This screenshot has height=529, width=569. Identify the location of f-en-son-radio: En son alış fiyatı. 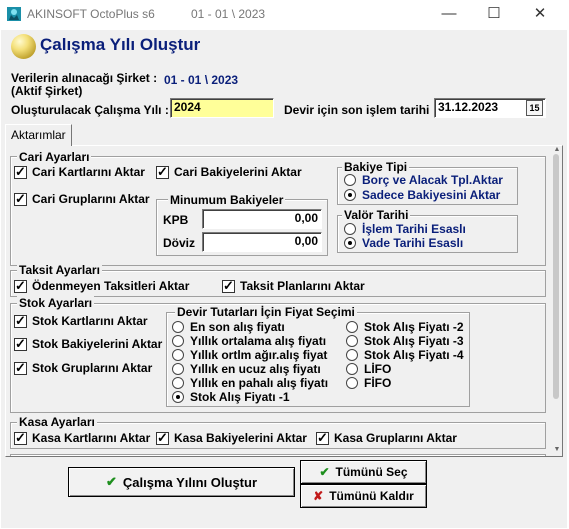
(228, 327).